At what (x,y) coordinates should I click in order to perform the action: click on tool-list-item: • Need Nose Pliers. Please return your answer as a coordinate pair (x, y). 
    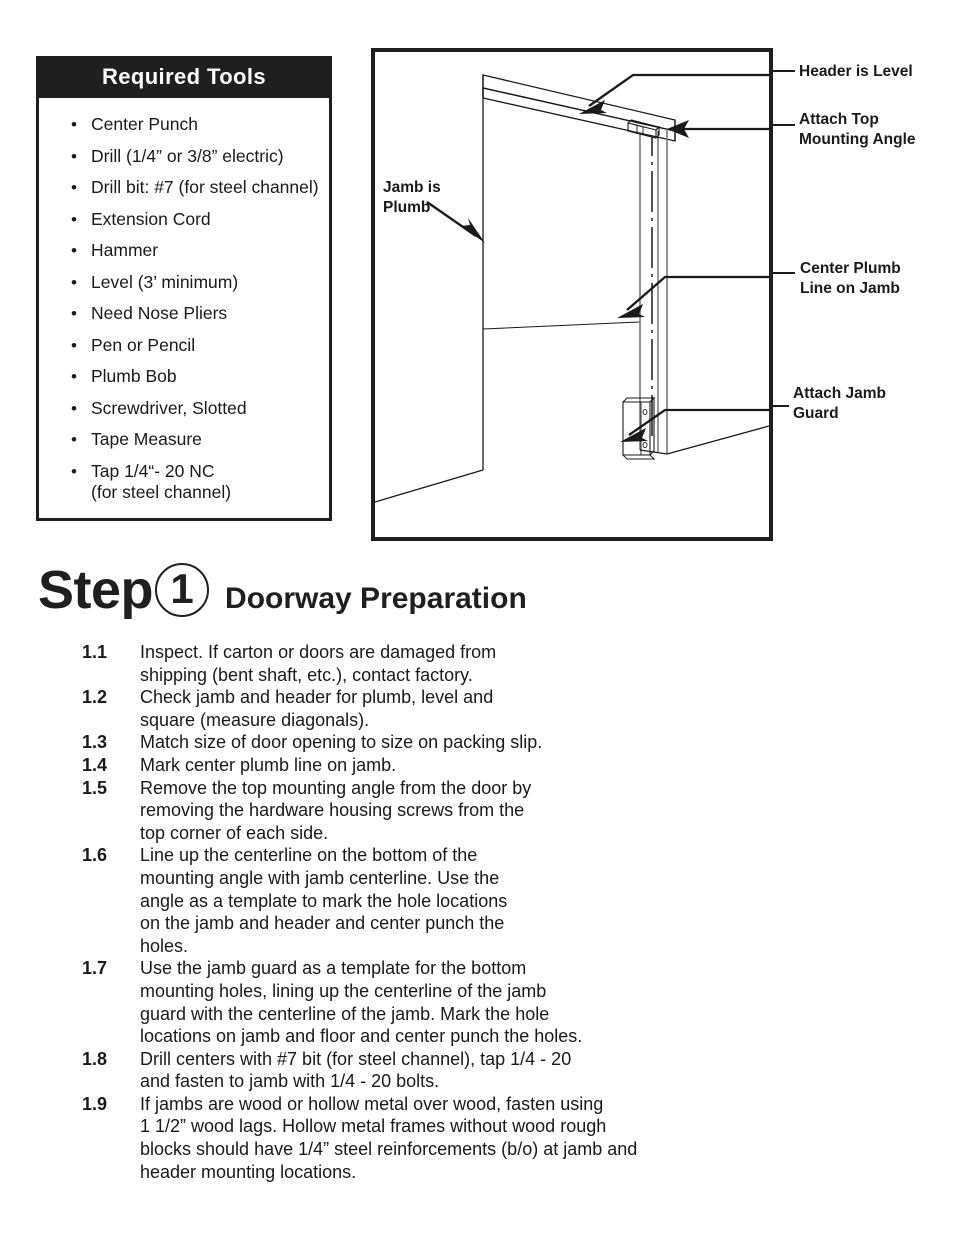
    Looking at the image, I should click on (199, 313).